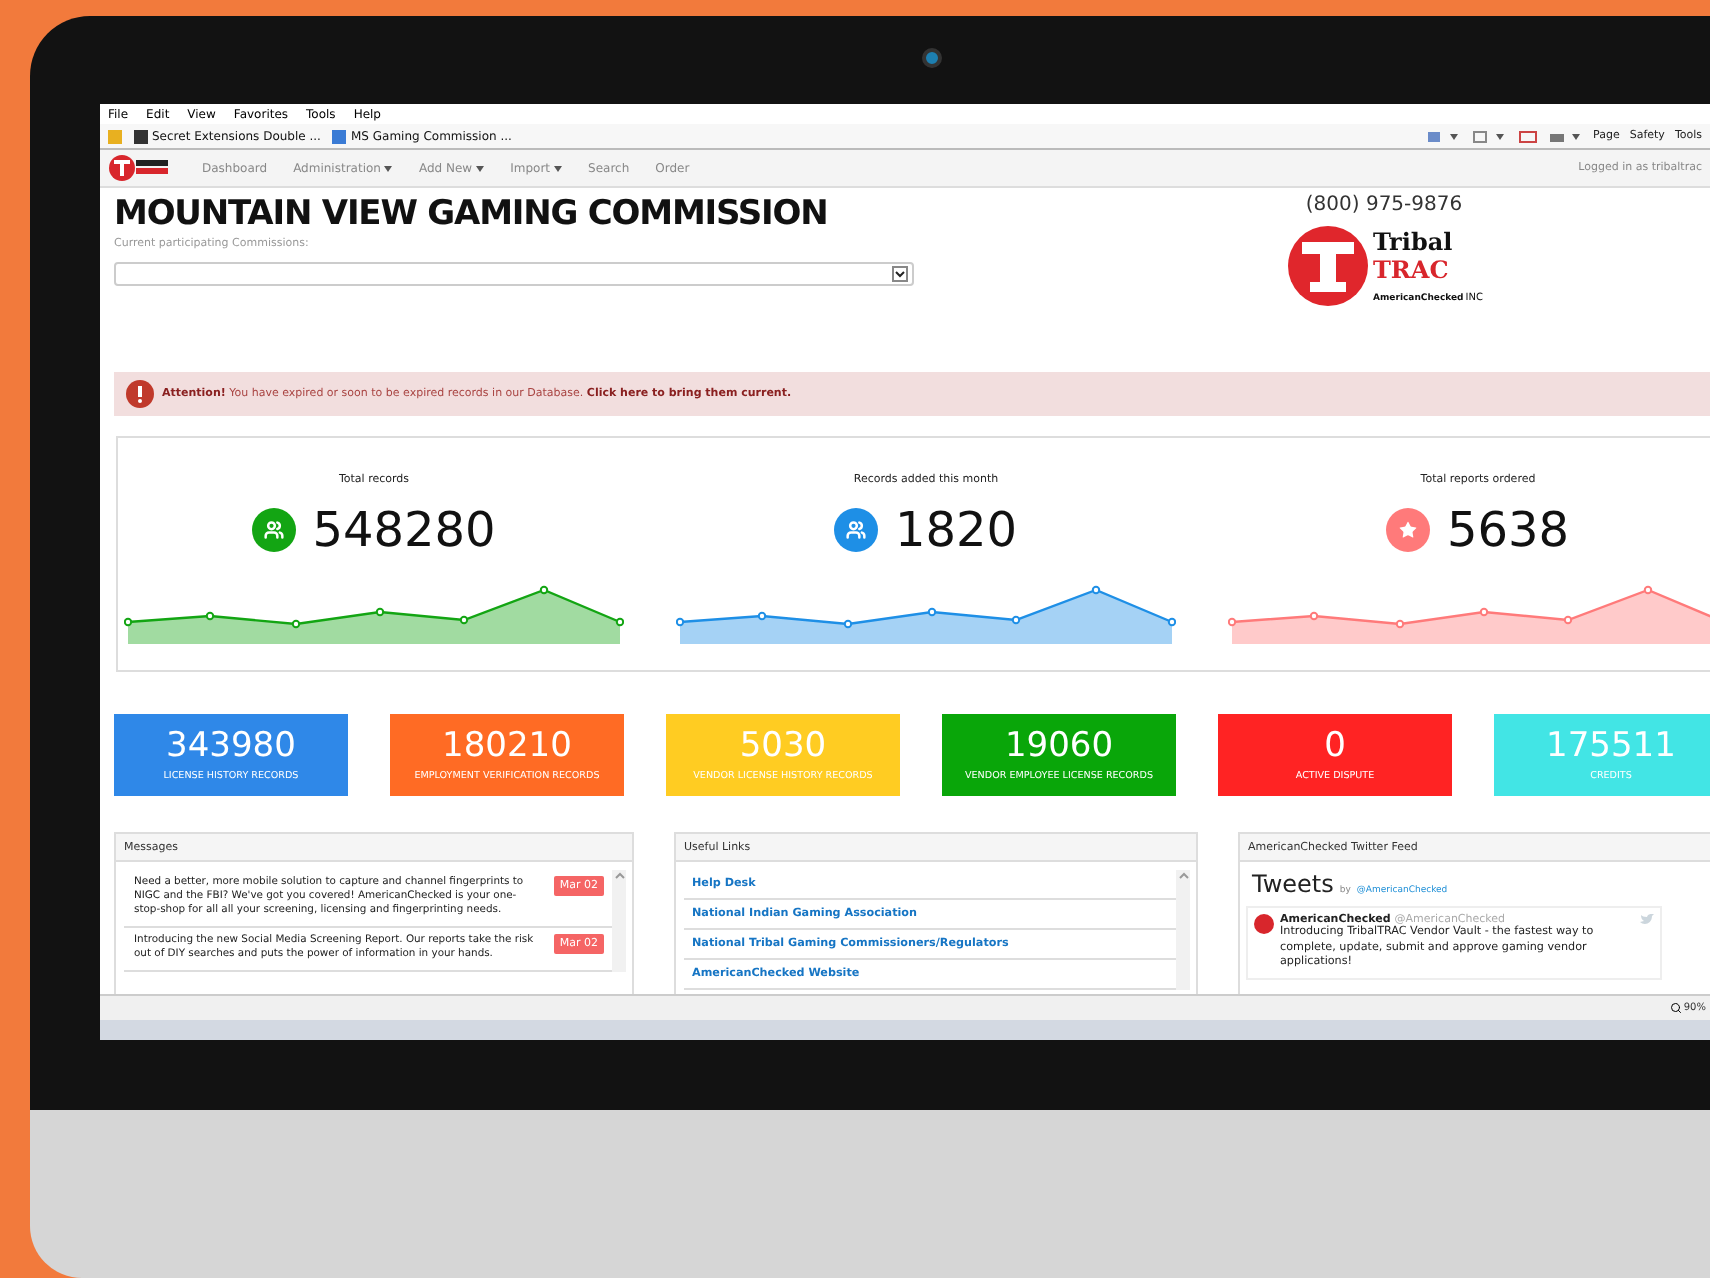 The width and height of the screenshot is (1710, 1278). I want to click on avatar-icon, so click(1264, 924).